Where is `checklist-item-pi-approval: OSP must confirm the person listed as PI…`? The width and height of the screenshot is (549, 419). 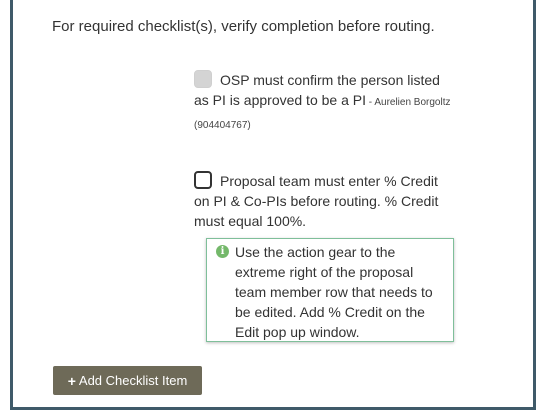
checklist-item-pi-approval: OSP must confirm the person listed as PI… is located at coordinates (325, 103).